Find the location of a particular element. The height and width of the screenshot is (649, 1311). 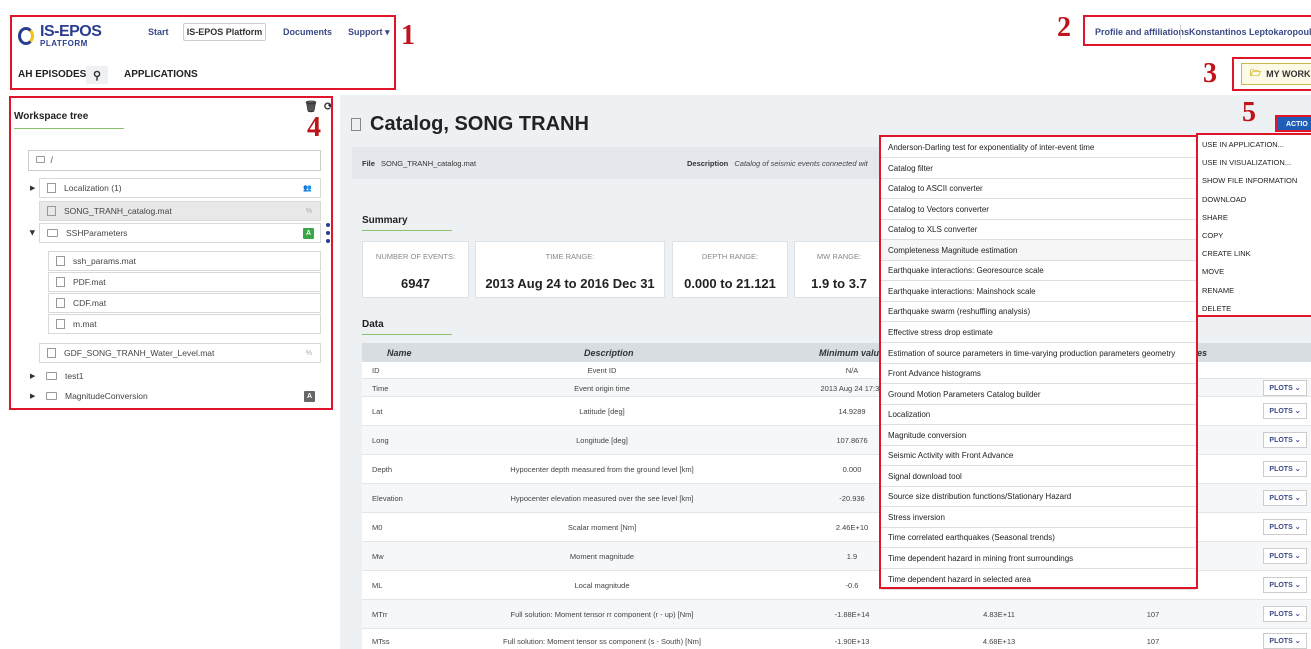

stat-label: NUMBER OF EVENTS: is located at coordinates (415, 256).